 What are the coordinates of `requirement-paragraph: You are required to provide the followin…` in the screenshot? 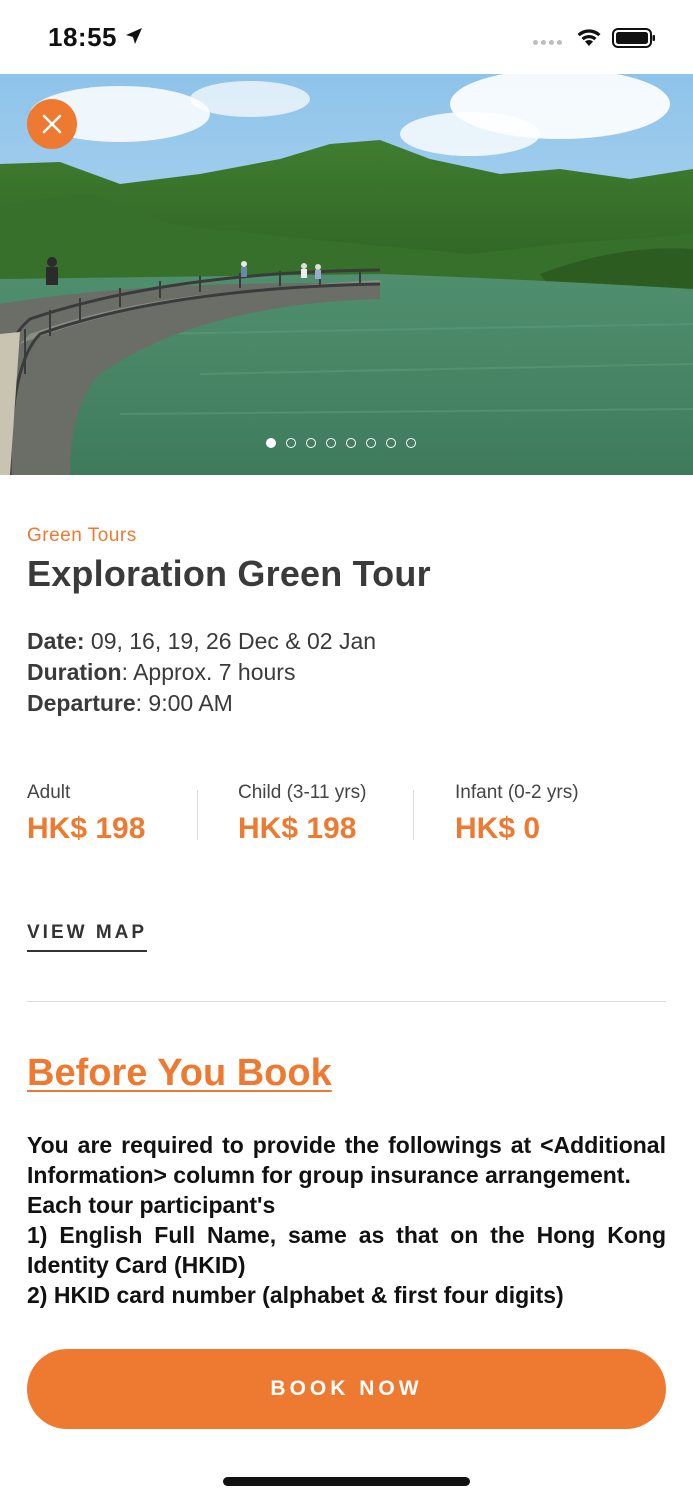 It's located at (346, 1160).